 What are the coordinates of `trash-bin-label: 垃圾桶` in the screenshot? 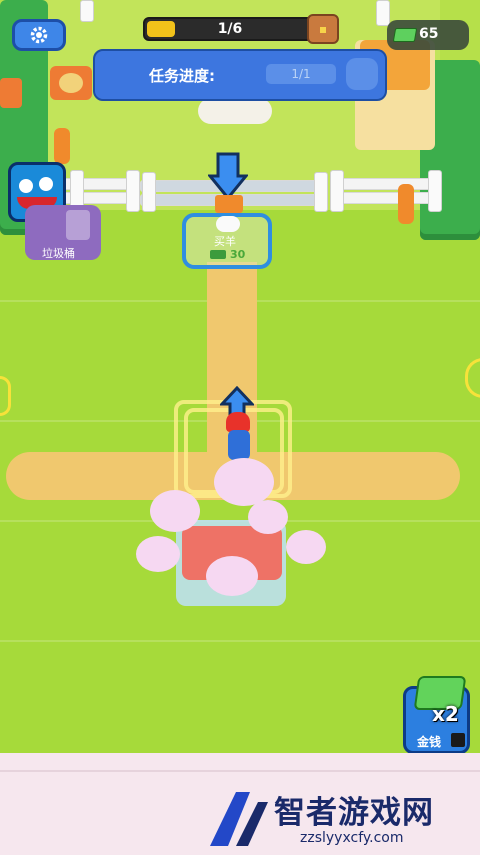 It's located at (58, 253).